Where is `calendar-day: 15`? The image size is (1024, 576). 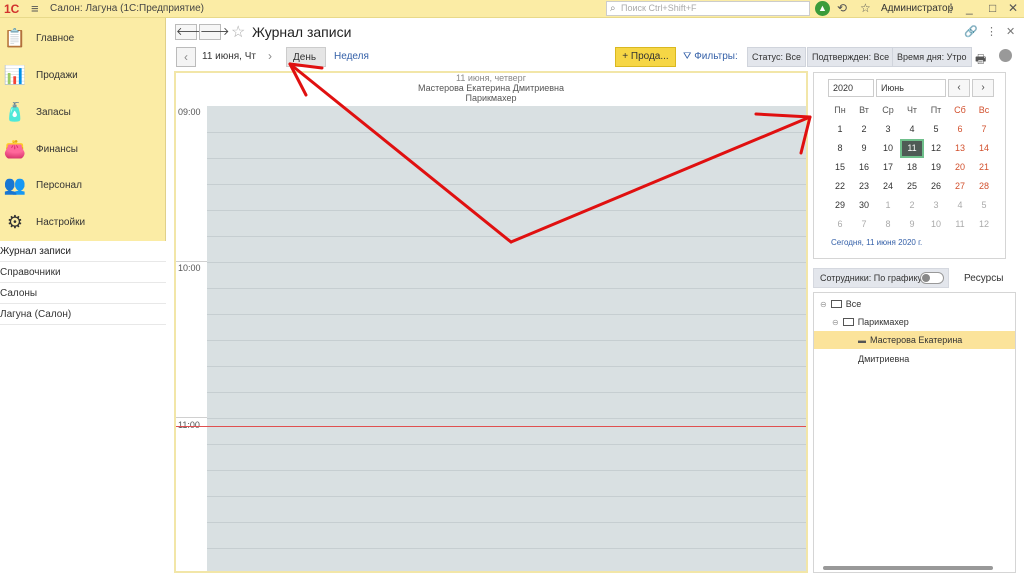
calendar-day: 15 is located at coordinates (840, 167).